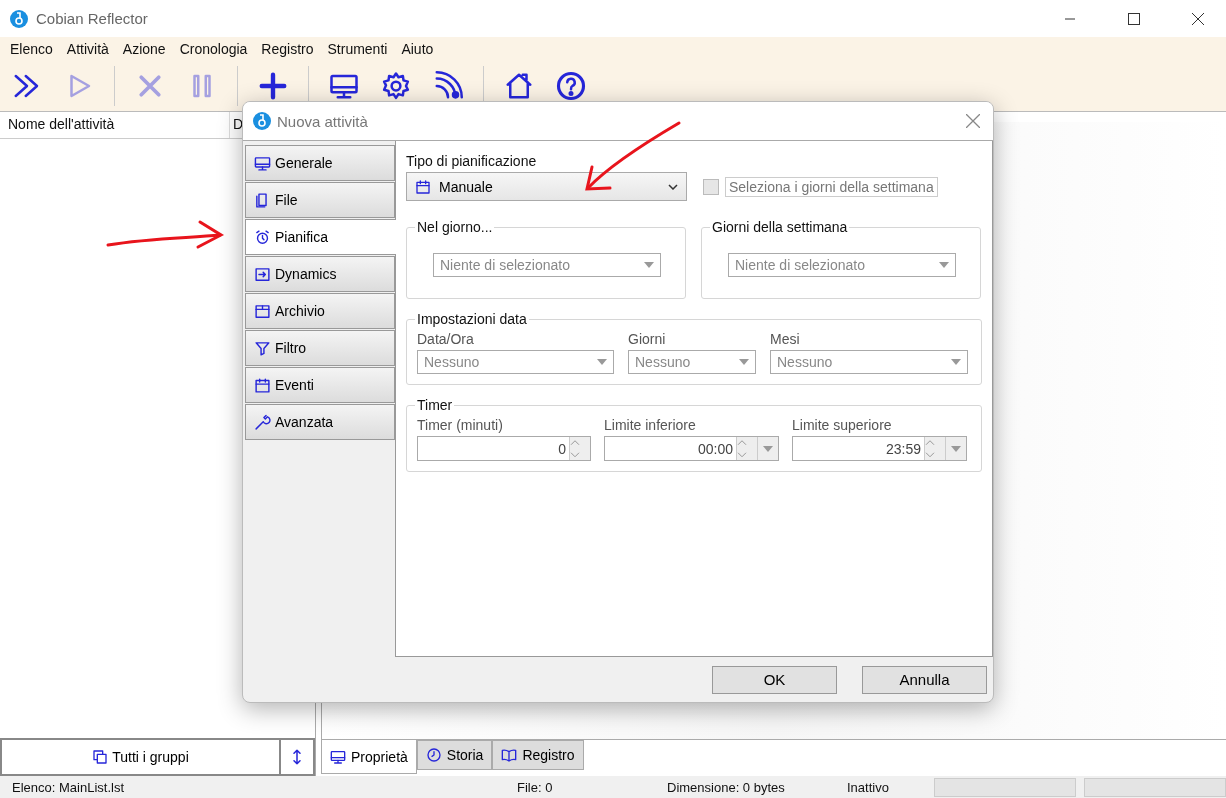 This screenshot has width=1226, height=798. I want to click on tab: Archivio, so click(320, 311).